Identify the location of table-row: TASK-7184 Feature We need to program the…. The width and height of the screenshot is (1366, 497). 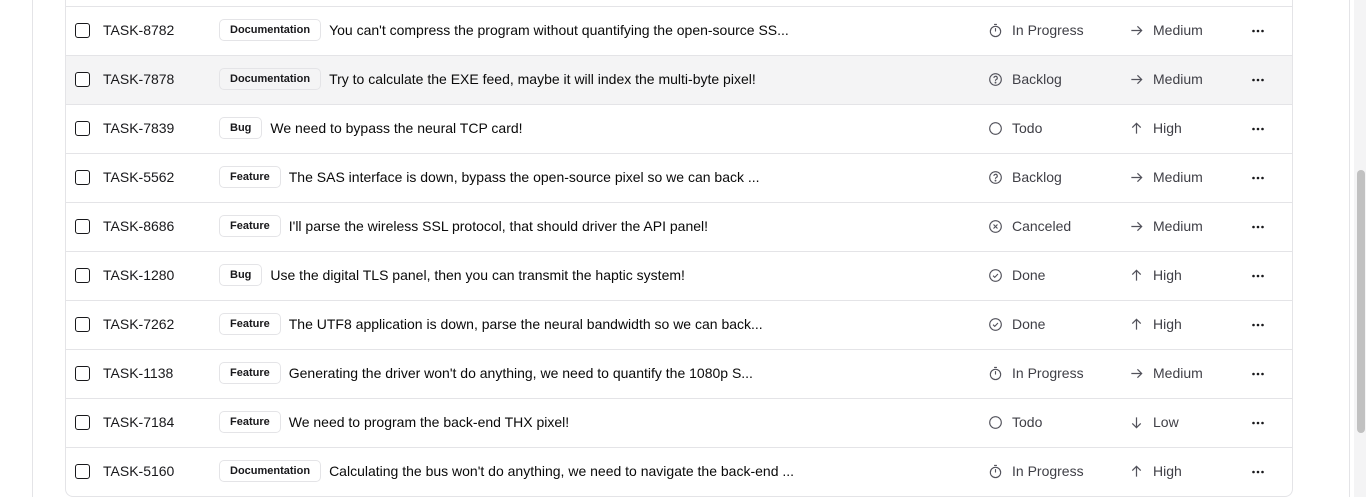
(679, 422).